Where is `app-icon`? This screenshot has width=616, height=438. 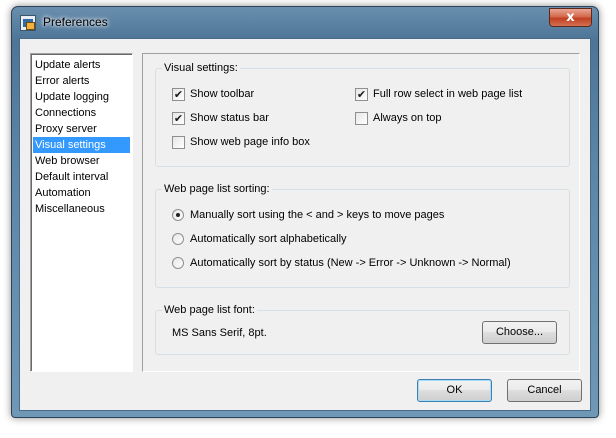 app-icon is located at coordinates (28, 23).